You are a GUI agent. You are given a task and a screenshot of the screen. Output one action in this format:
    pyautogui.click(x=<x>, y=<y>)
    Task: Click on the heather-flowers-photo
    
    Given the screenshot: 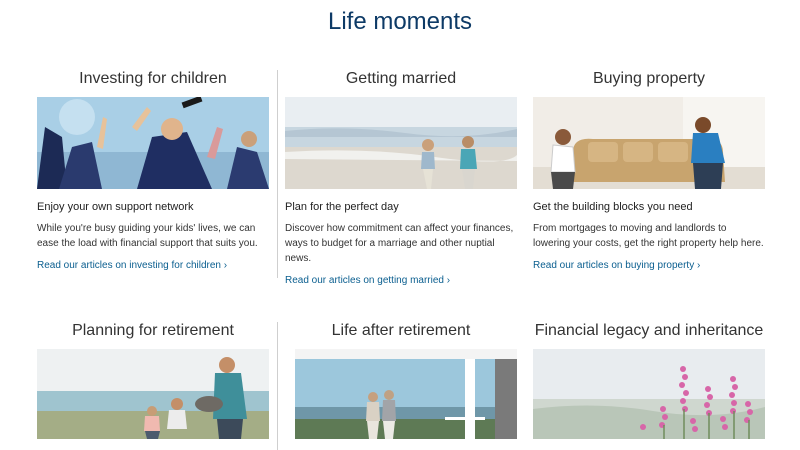 What is the action you would take?
    pyautogui.click(x=649, y=394)
    